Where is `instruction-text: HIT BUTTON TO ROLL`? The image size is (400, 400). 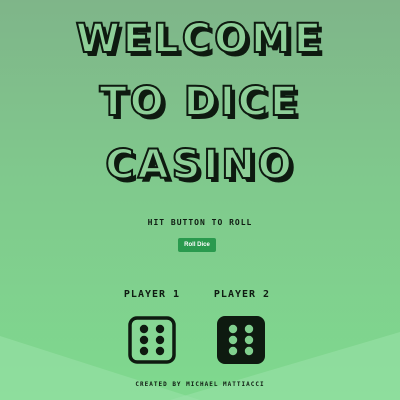
instruction-text: HIT BUTTON TO ROLL is located at coordinates (200, 222).